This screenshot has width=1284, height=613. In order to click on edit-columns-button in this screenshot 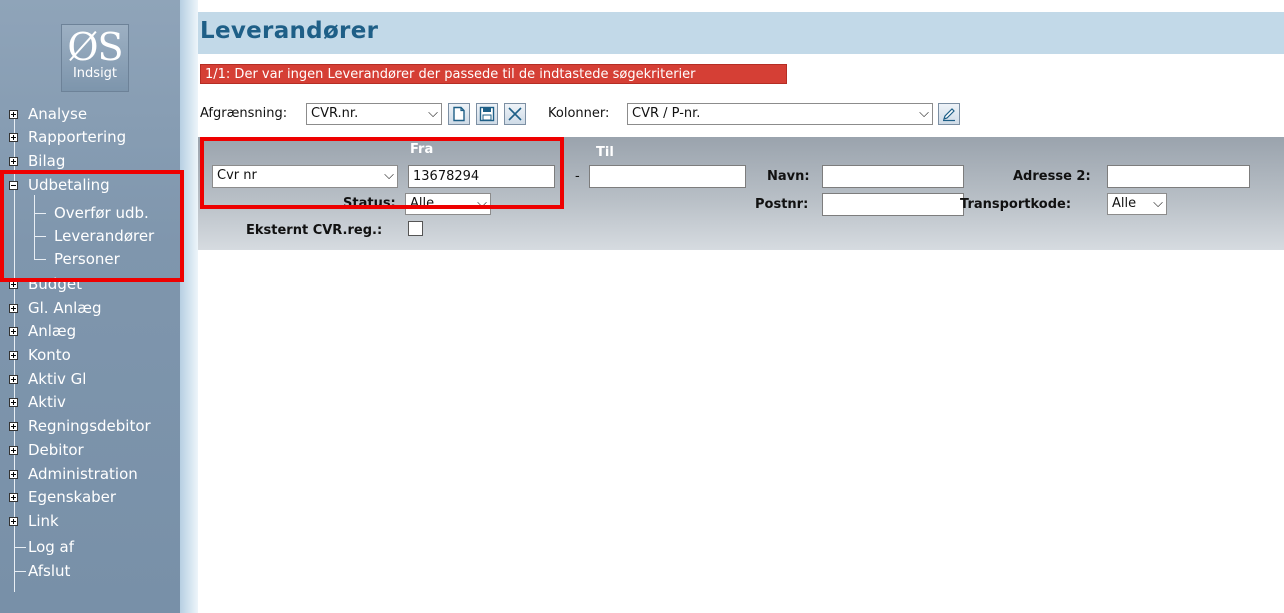, I will do `click(949, 114)`.